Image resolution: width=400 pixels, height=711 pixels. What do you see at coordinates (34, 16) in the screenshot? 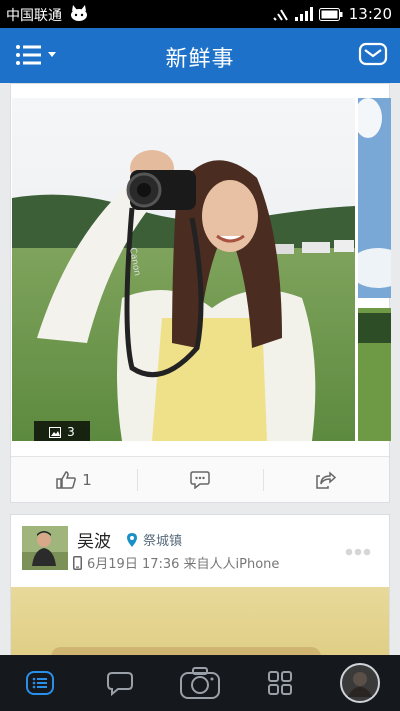
I see `carrier-label: 中国联通` at bounding box center [34, 16].